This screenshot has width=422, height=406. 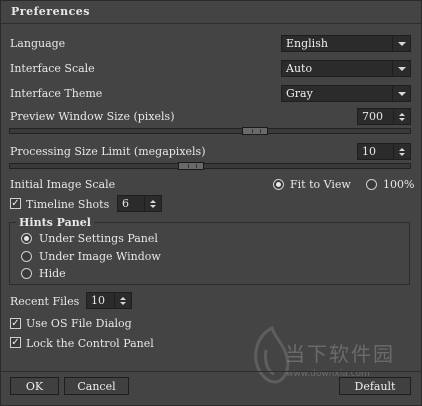 I want to click on os-dialog-label: Use OS File Dialog, so click(x=79, y=323).